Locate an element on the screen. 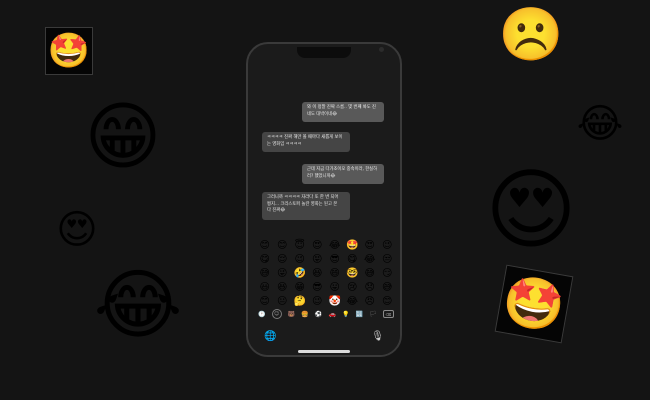  emoji-key: 😌 is located at coordinates (283, 259).